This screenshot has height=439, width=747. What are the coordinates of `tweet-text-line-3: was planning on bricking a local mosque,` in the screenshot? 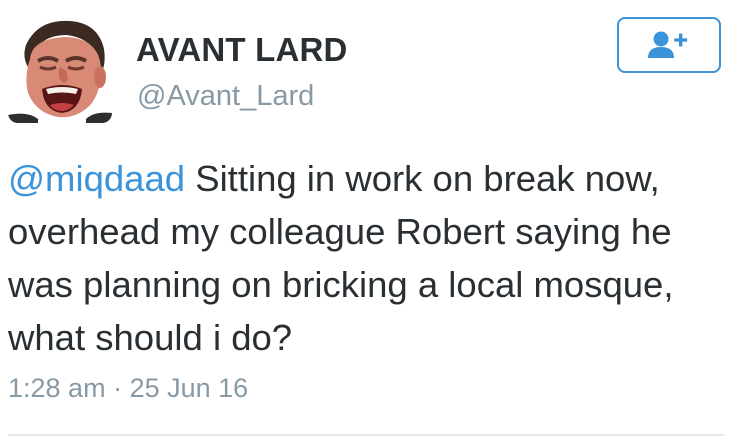 It's located at (341, 284).